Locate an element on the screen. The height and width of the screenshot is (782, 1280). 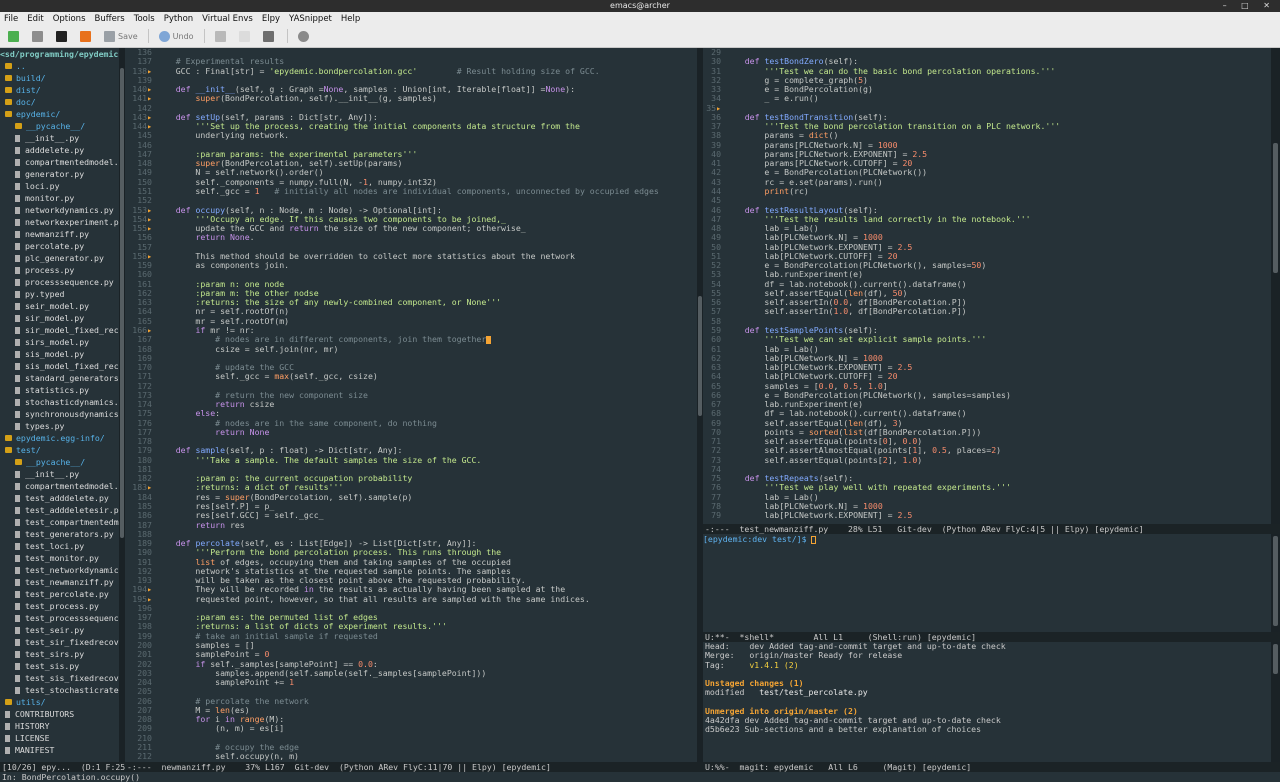
code-line: if mr != nr: is located at coordinates (426, 330).